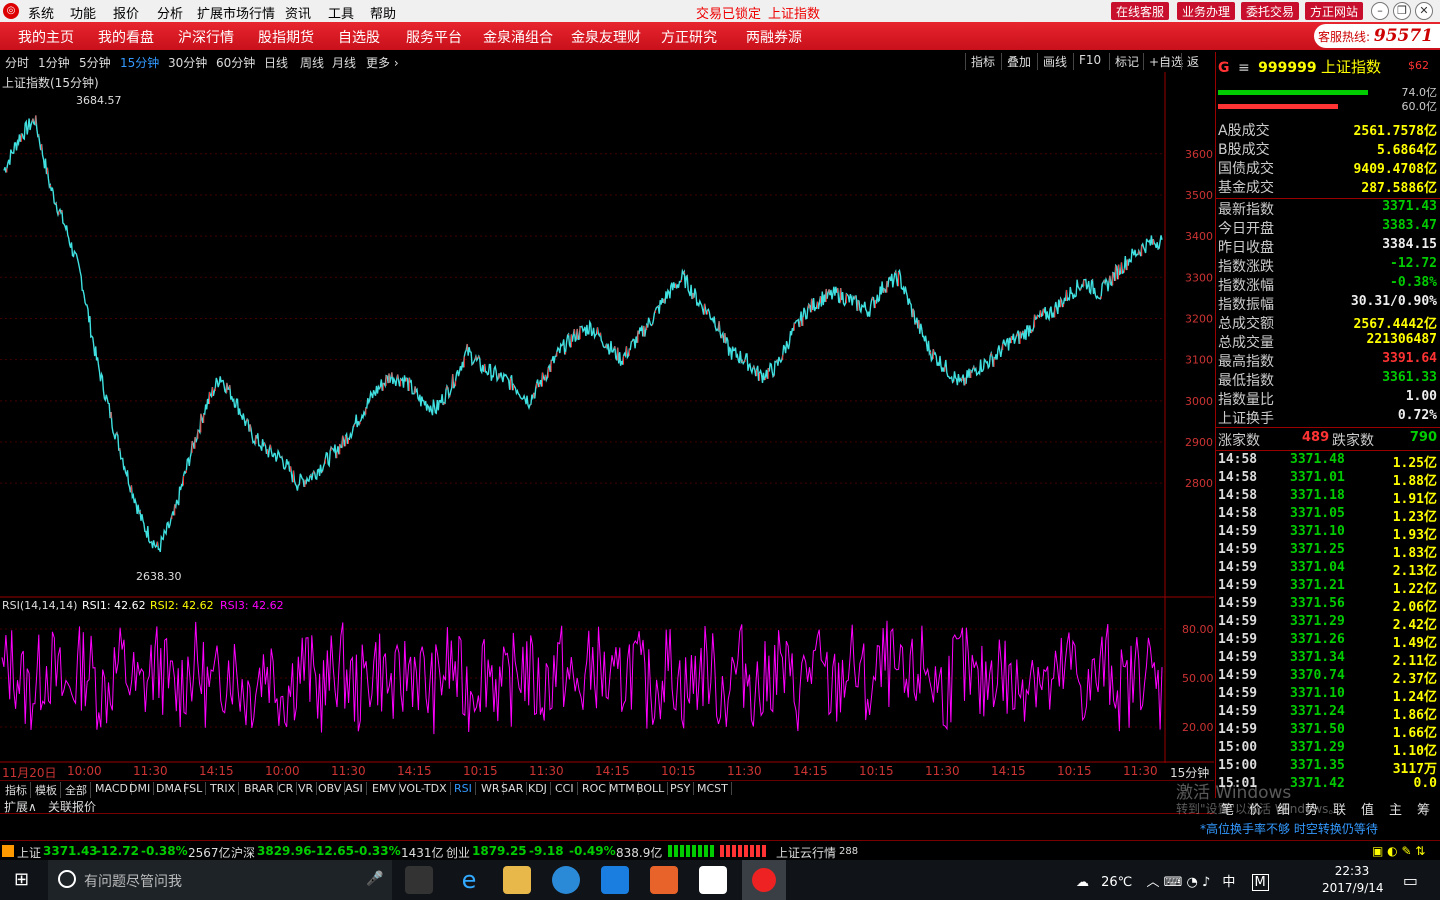 The width and height of the screenshot is (1440, 900). What do you see at coordinates (1367, 808) in the screenshot?
I see `right-tab: 值` at bounding box center [1367, 808].